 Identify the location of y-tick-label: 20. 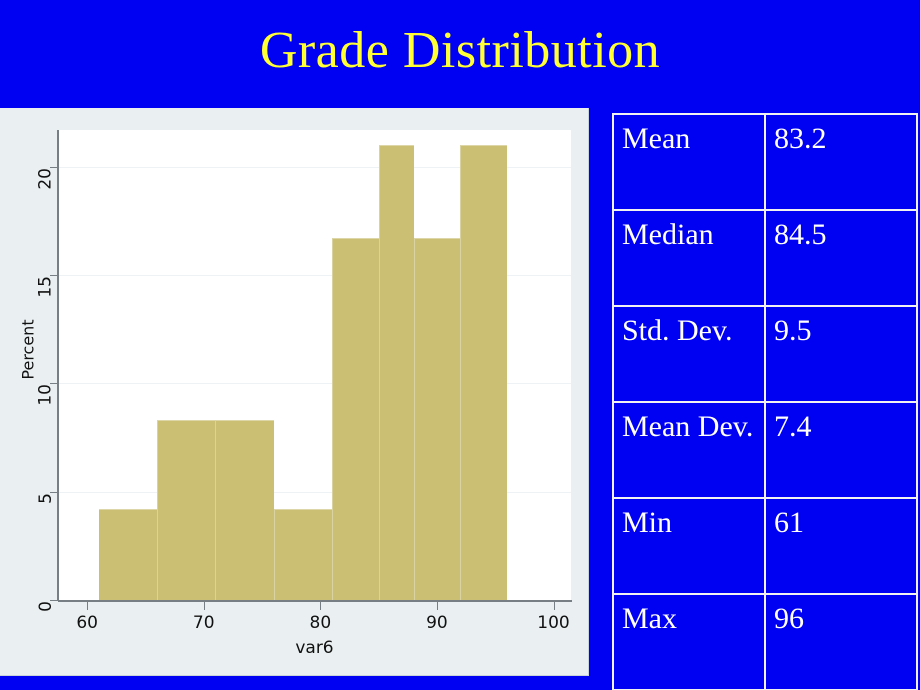
(46, 178).